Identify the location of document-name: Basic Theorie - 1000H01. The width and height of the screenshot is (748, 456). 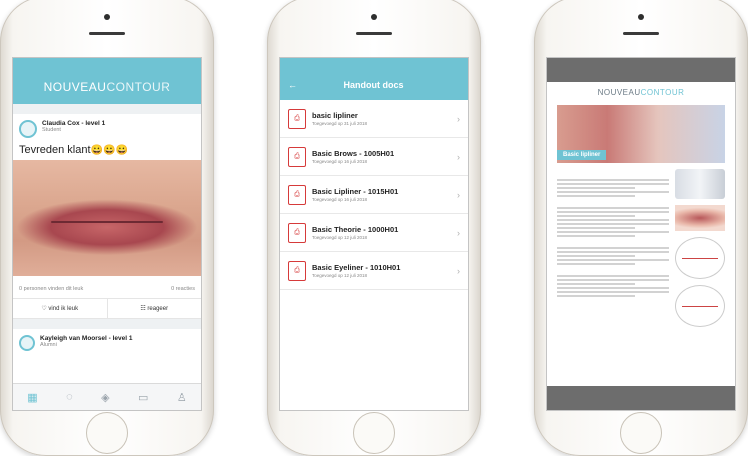
(355, 229).